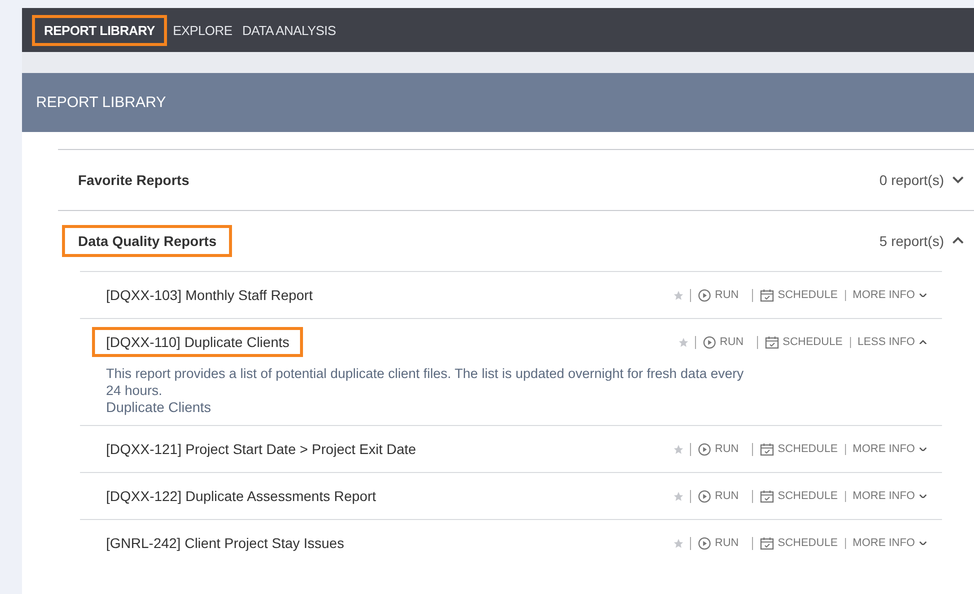 This screenshot has width=974, height=594. Describe the element at coordinates (101, 102) in the screenshot. I see `page-title: REPORT LIBRARY` at that location.